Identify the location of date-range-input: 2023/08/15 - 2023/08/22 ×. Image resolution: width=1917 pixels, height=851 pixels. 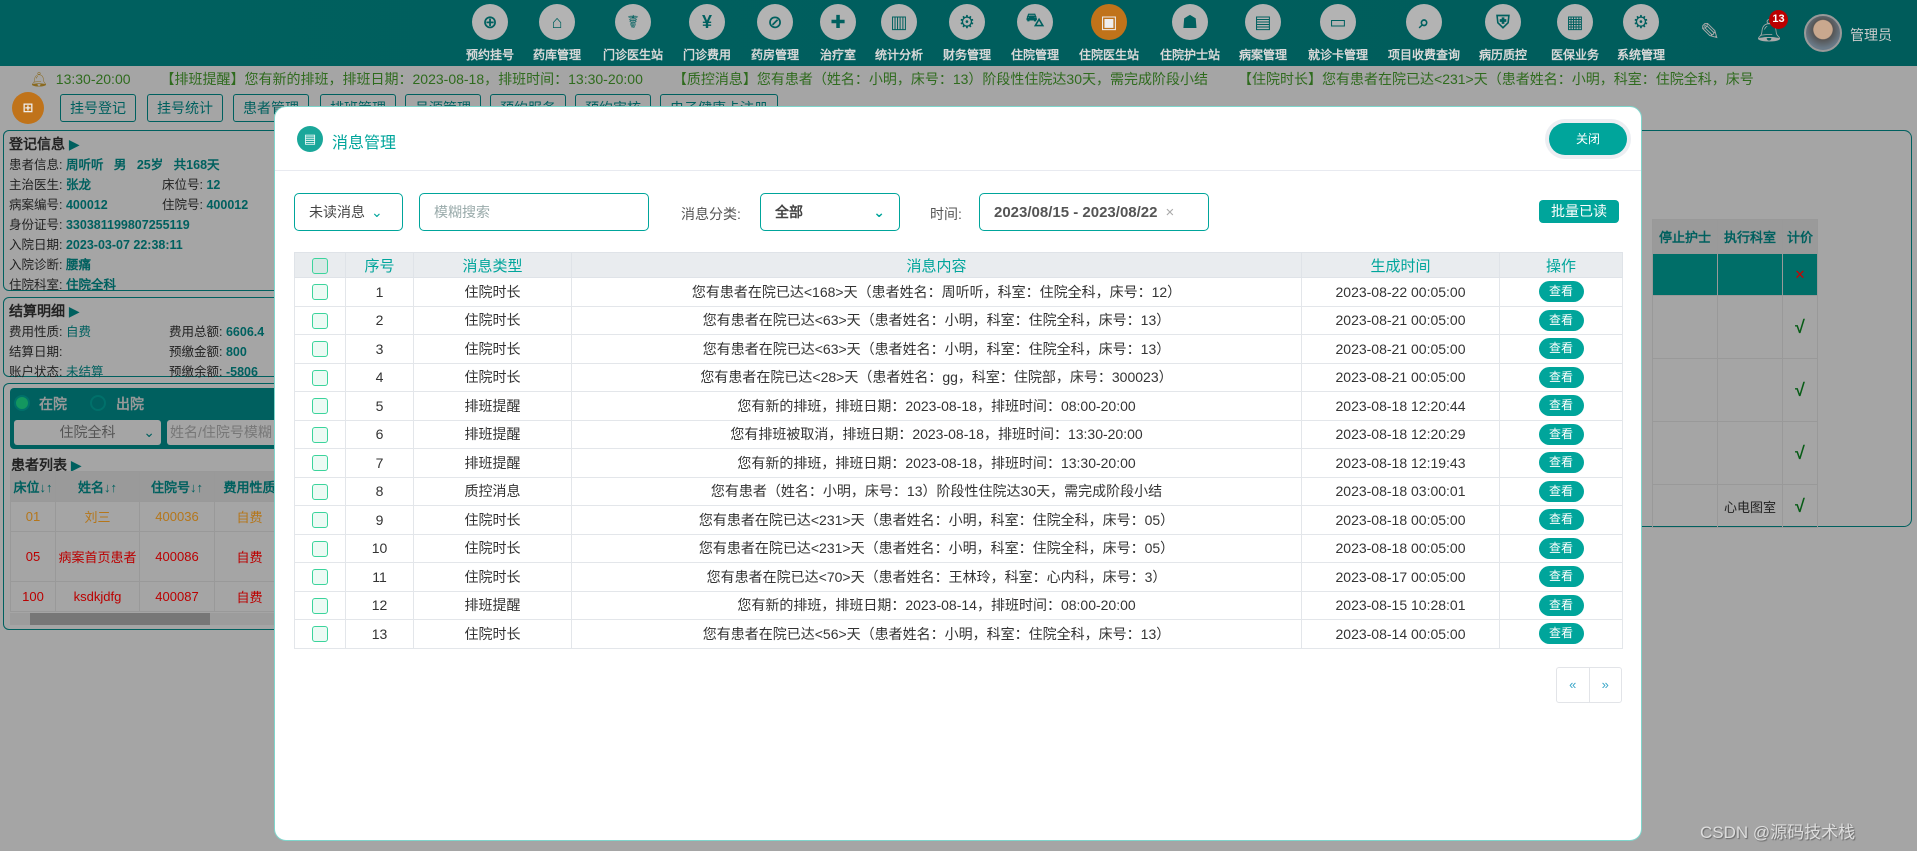
(1094, 212).